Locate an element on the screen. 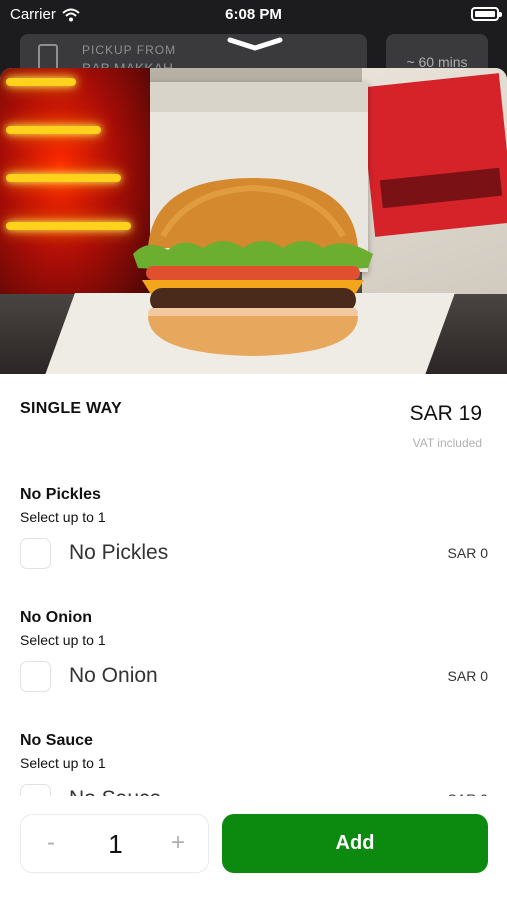 This screenshot has width=507, height=900. option-group-title: No Sauce is located at coordinates (56, 740).